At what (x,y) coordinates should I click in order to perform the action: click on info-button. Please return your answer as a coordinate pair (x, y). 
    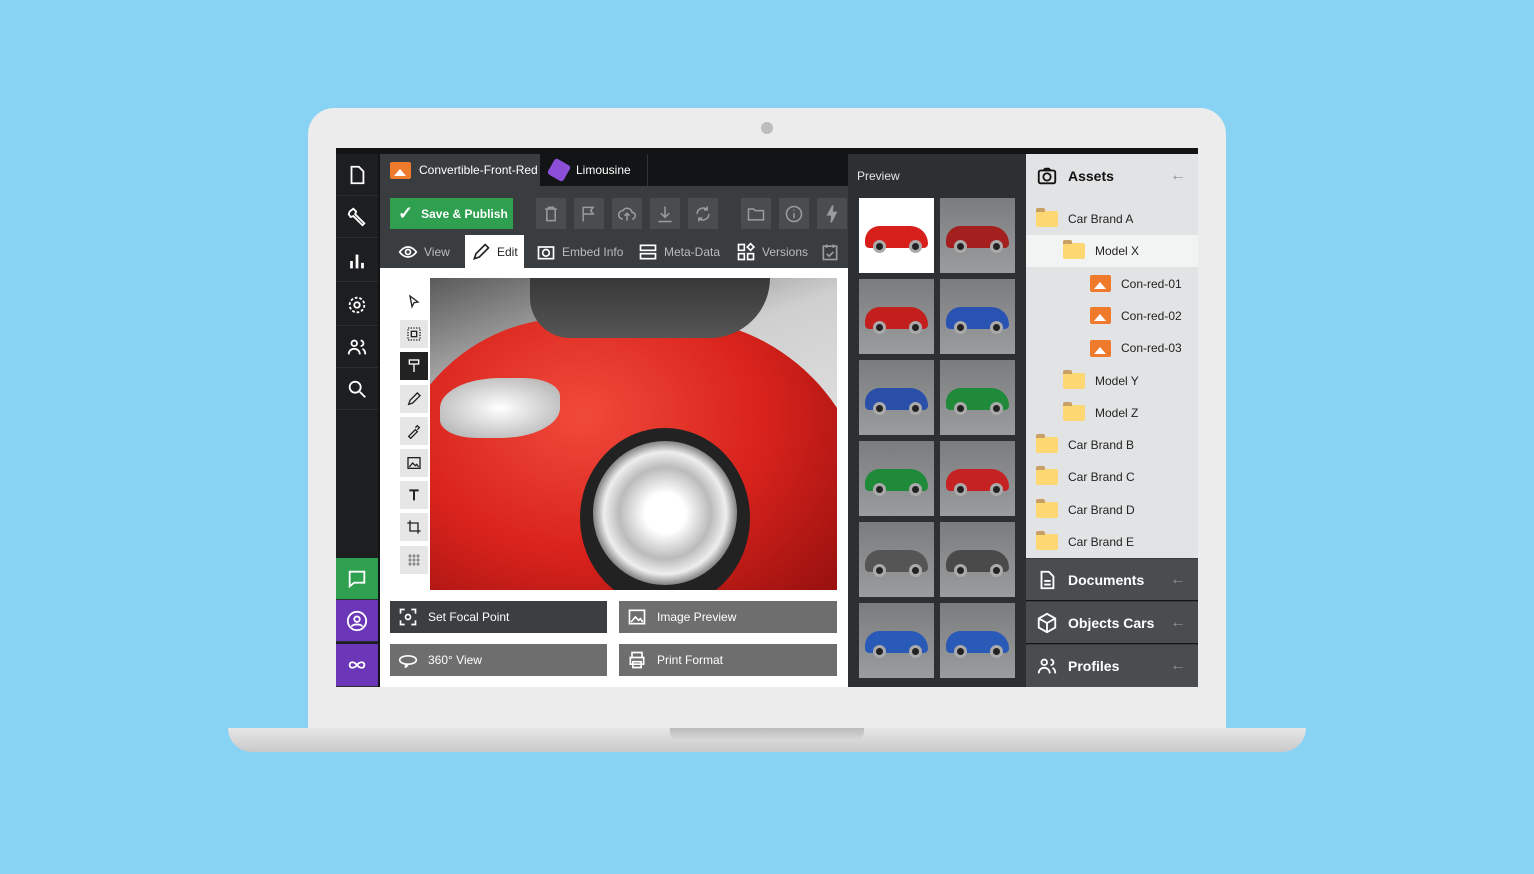
    Looking at the image, I should click on (794, 213).